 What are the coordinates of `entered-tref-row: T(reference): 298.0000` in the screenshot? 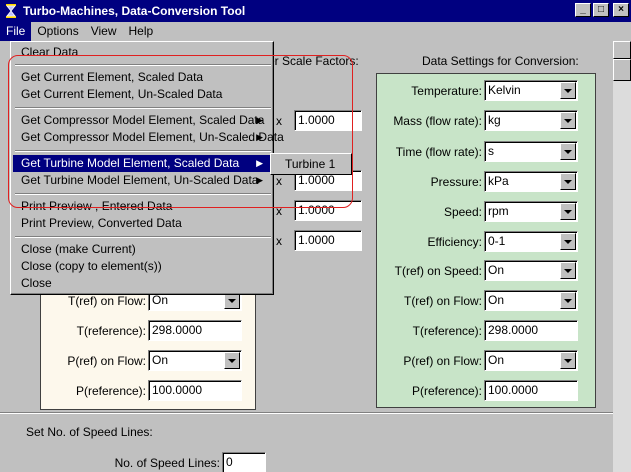 It's located at (143, 330).